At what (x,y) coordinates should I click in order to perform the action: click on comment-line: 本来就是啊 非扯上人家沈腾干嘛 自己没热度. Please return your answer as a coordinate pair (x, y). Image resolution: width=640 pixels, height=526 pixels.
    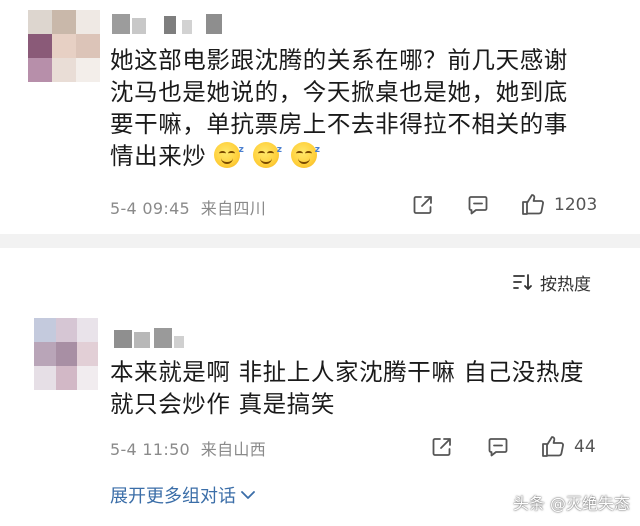
    Looking at the image, I should click on (347, 372).